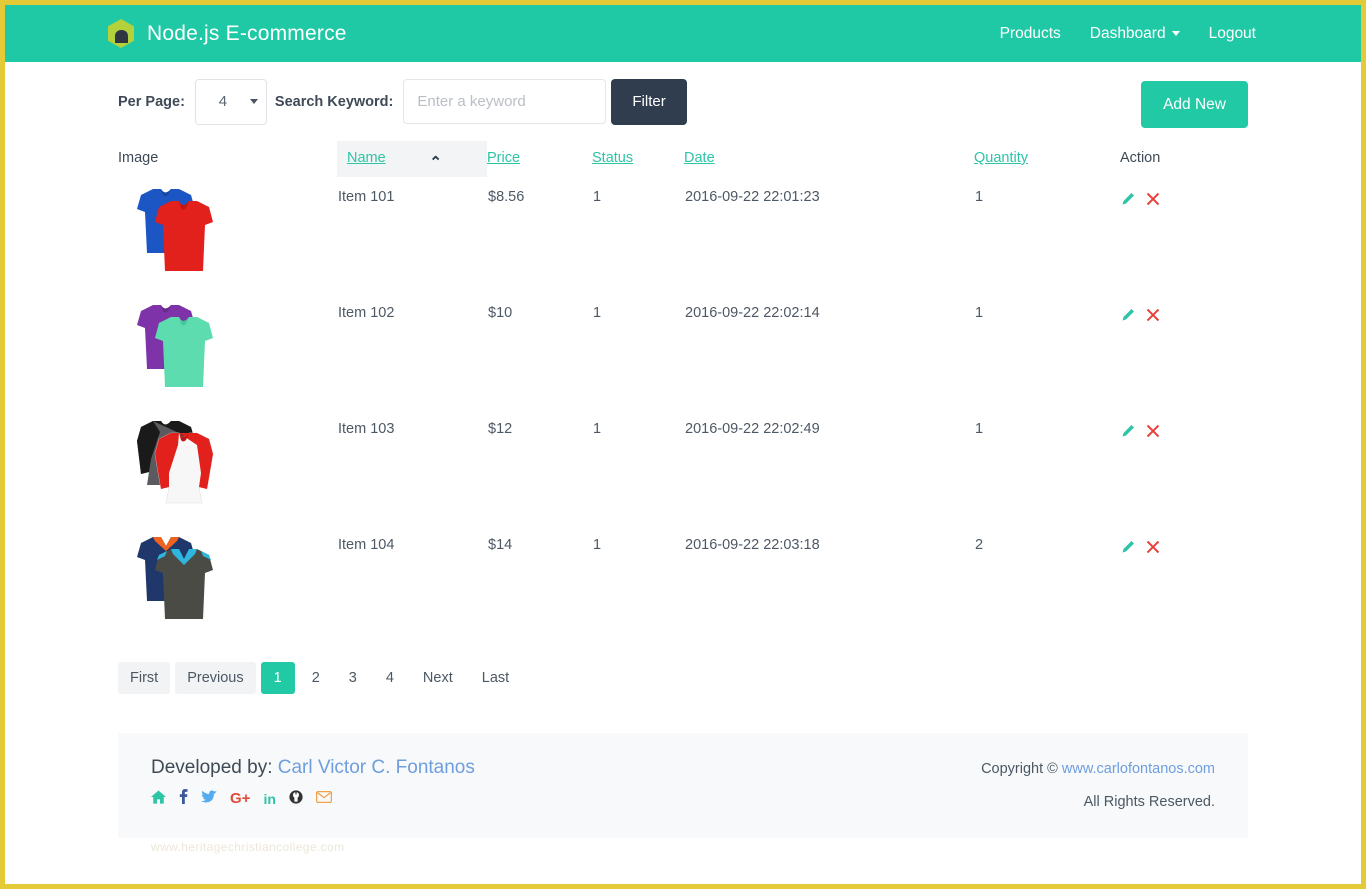 The image size is (1366, 889). Describe the element at coordinates (323, 798) in the screenshot. I see `envelope-icon` at that location.